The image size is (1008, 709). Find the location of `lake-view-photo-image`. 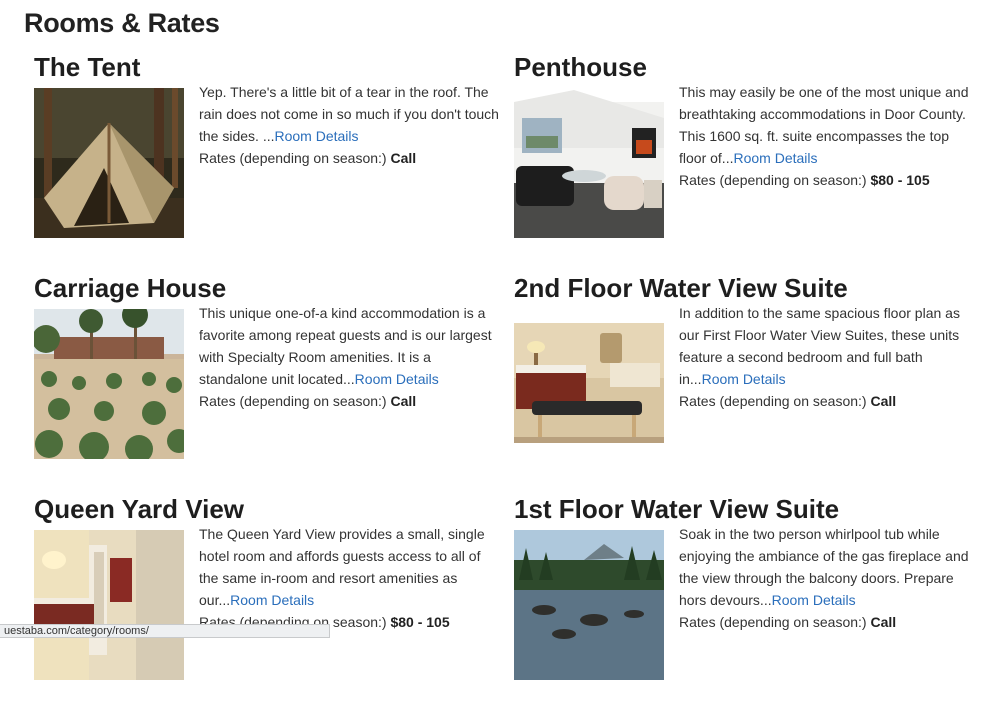

lake-view-photo-image is located at coordinates (589, 605).